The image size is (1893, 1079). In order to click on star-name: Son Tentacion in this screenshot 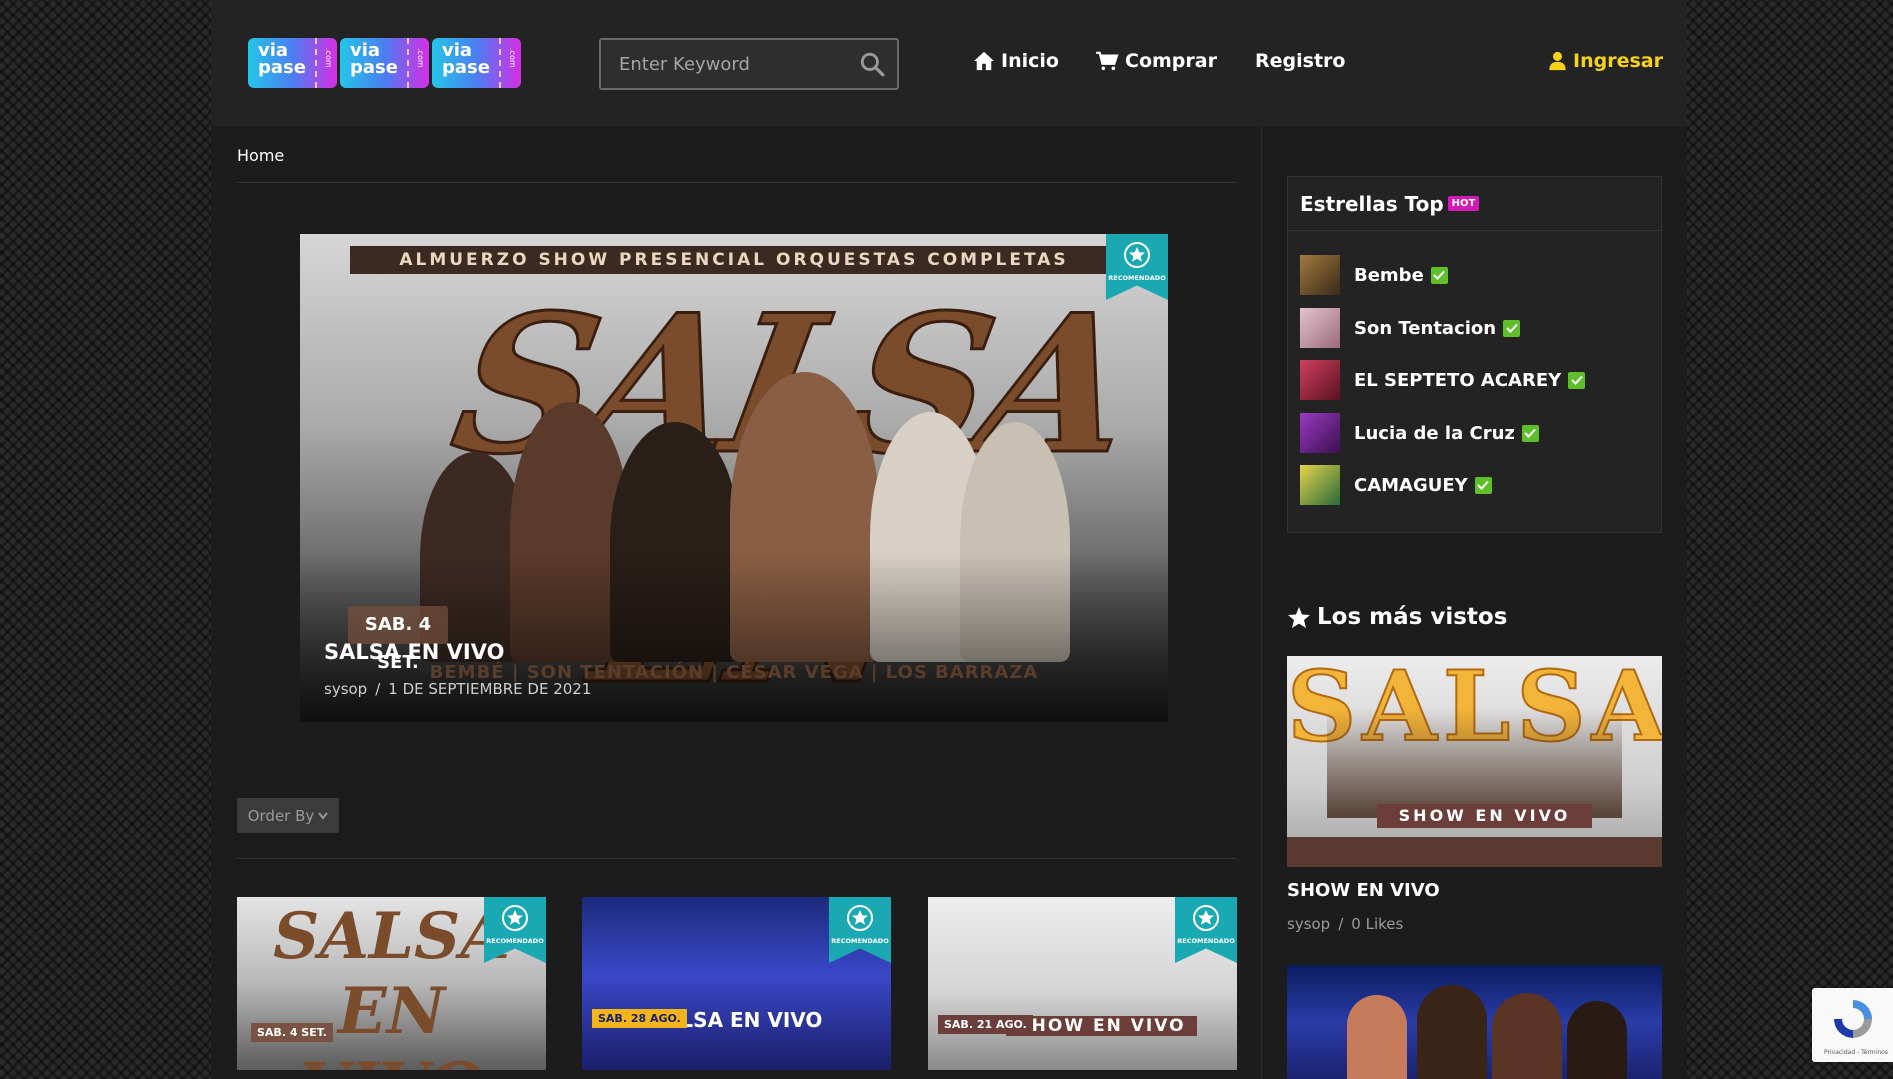, I will do `click(1425, 328)`.